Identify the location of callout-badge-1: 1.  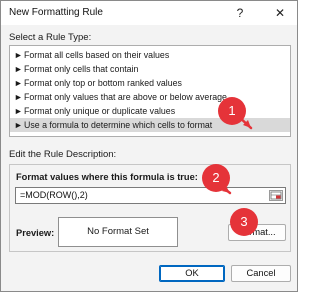
(232, 111).